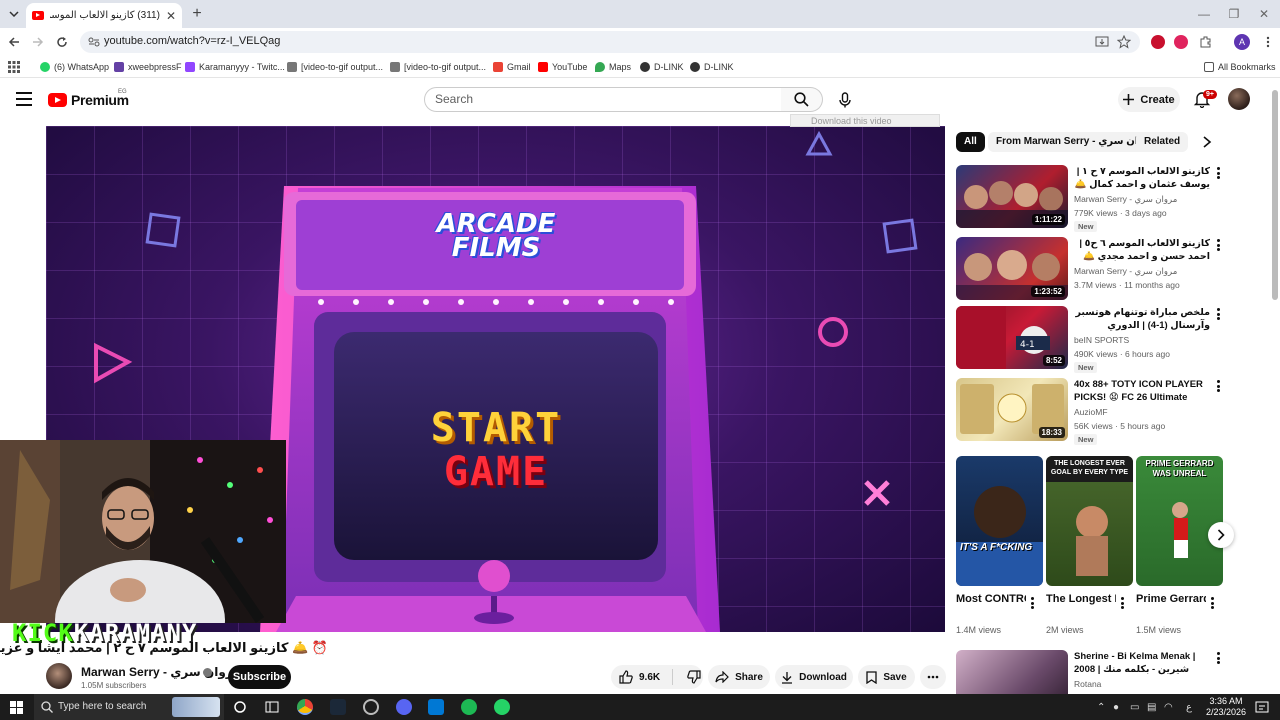 Image resolution: width=1280 pixels, height=720 pixels. What do you see at coordinates (94, 42) in the screenshot?
I see `site-info-icon` at bounding box center [94, 42].